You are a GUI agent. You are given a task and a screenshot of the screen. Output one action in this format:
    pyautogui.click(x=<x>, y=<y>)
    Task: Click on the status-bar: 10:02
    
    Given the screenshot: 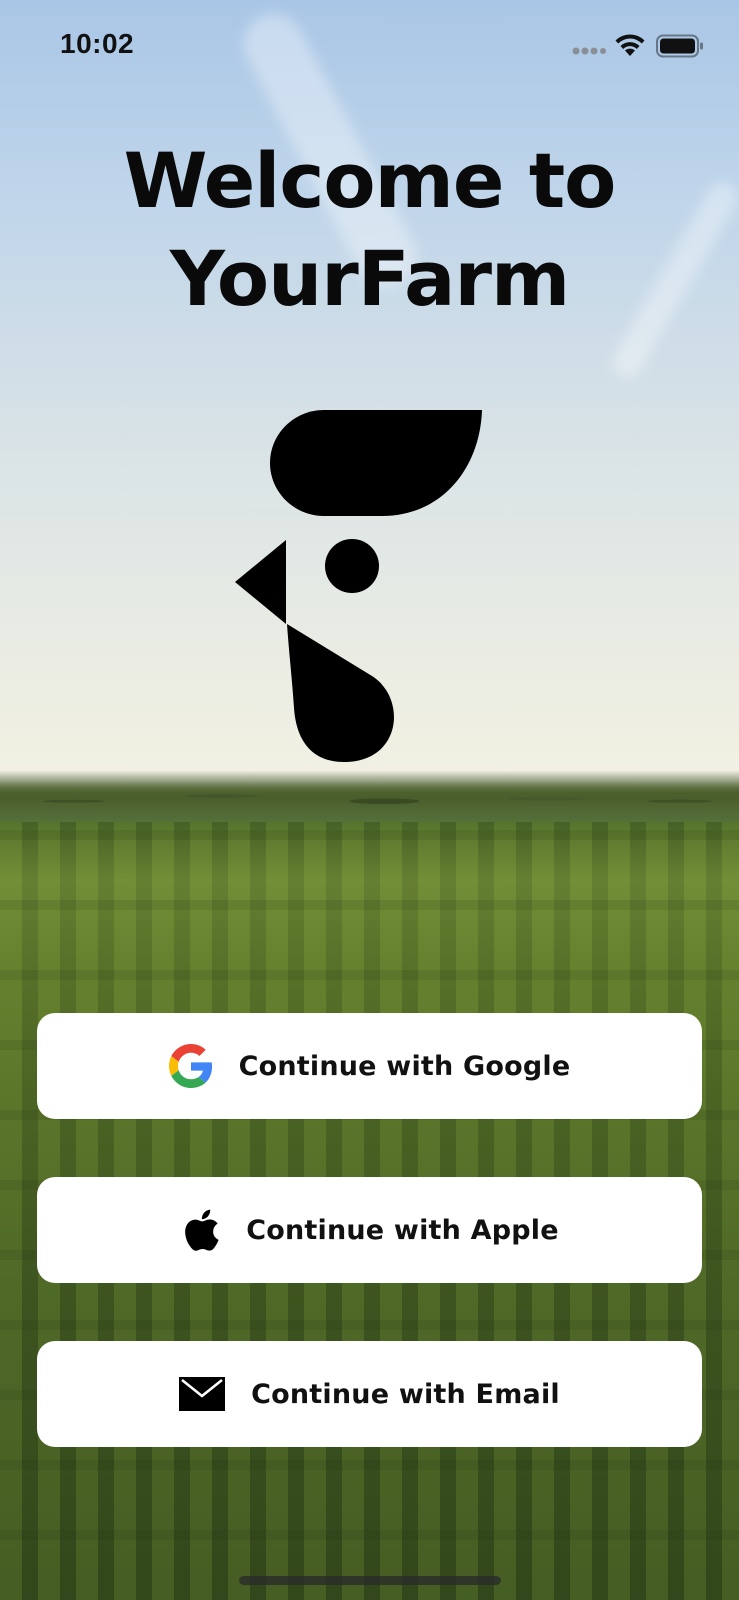 What is the action you would take?
    pyautogui.click(x=369, y=46)
    